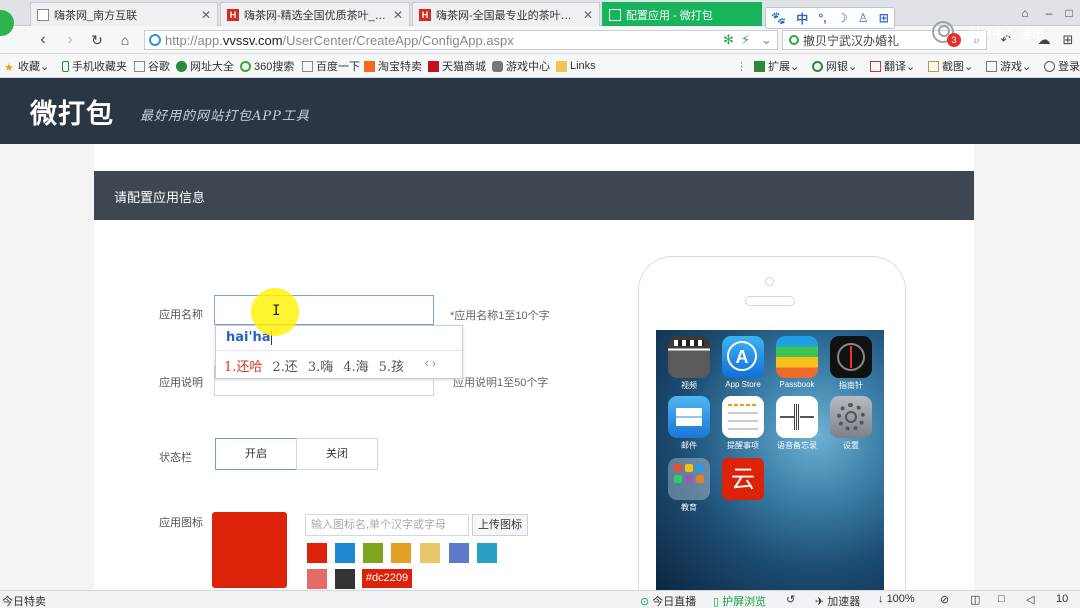 This screenshot has width=1080, height=608. I want to click on status-eye-care: ▯ 护屏浏览, so click(739, 600).